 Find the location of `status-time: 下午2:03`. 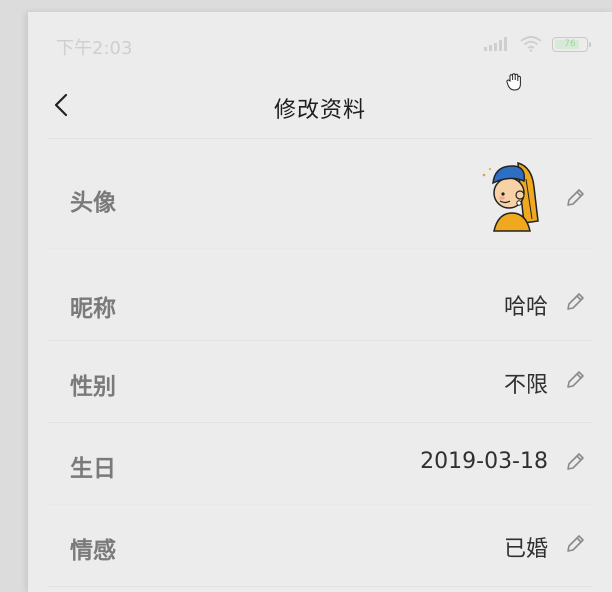

status-time: 下午2:03 is located at coordinates (94, 48).